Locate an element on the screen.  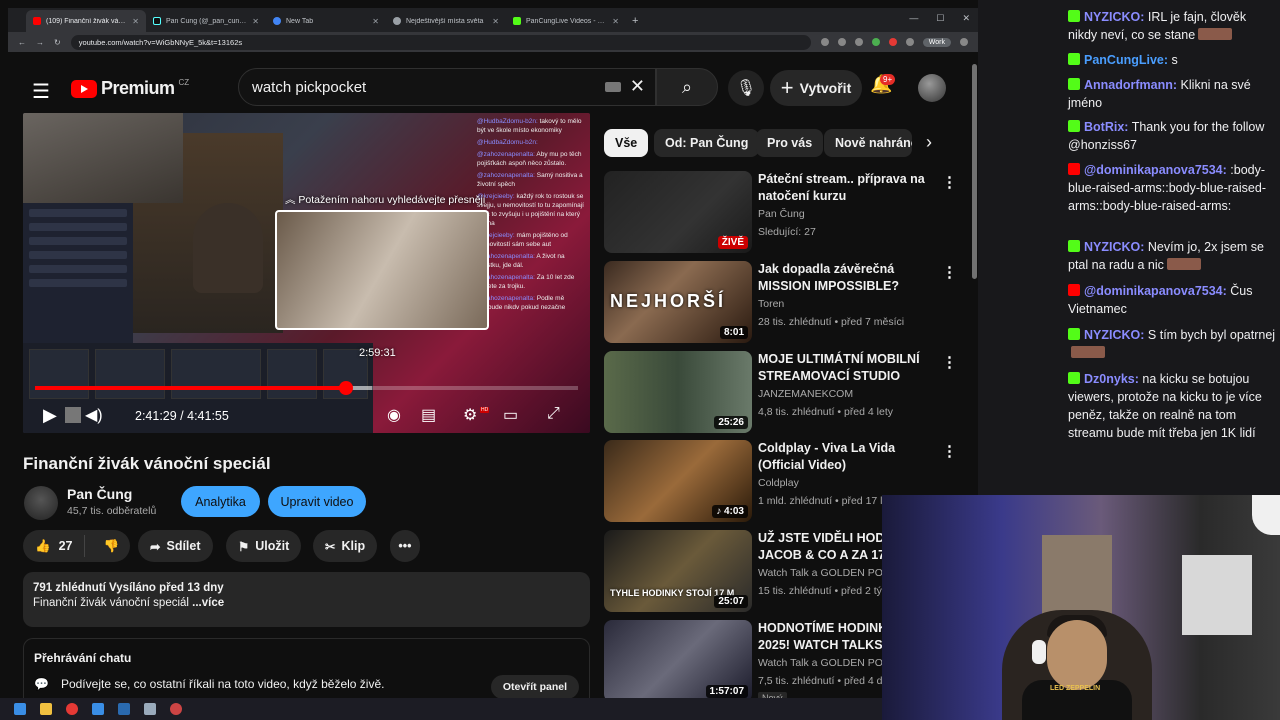
chip-from-channel: Od: Pan Čung is located at coordinates (707, 143).